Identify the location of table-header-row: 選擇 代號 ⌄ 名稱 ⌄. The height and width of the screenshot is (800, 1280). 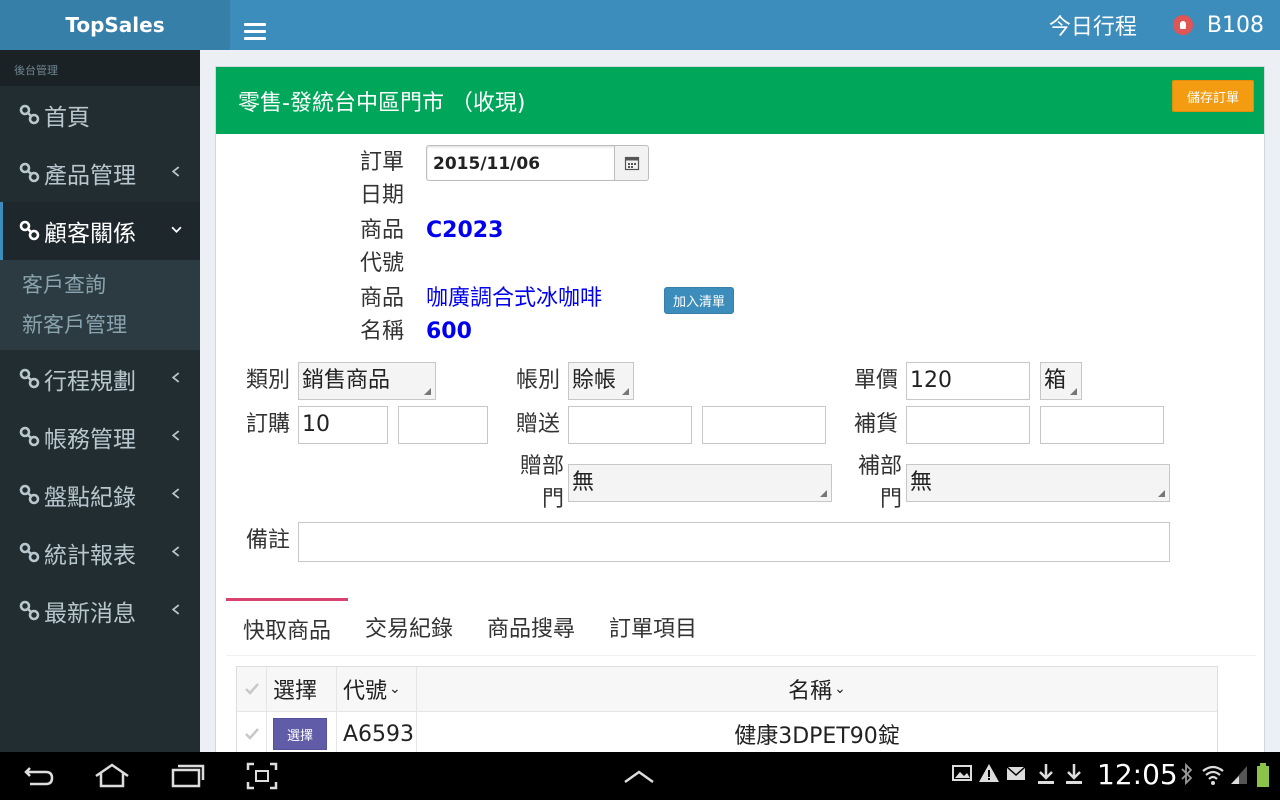
(727, 689).